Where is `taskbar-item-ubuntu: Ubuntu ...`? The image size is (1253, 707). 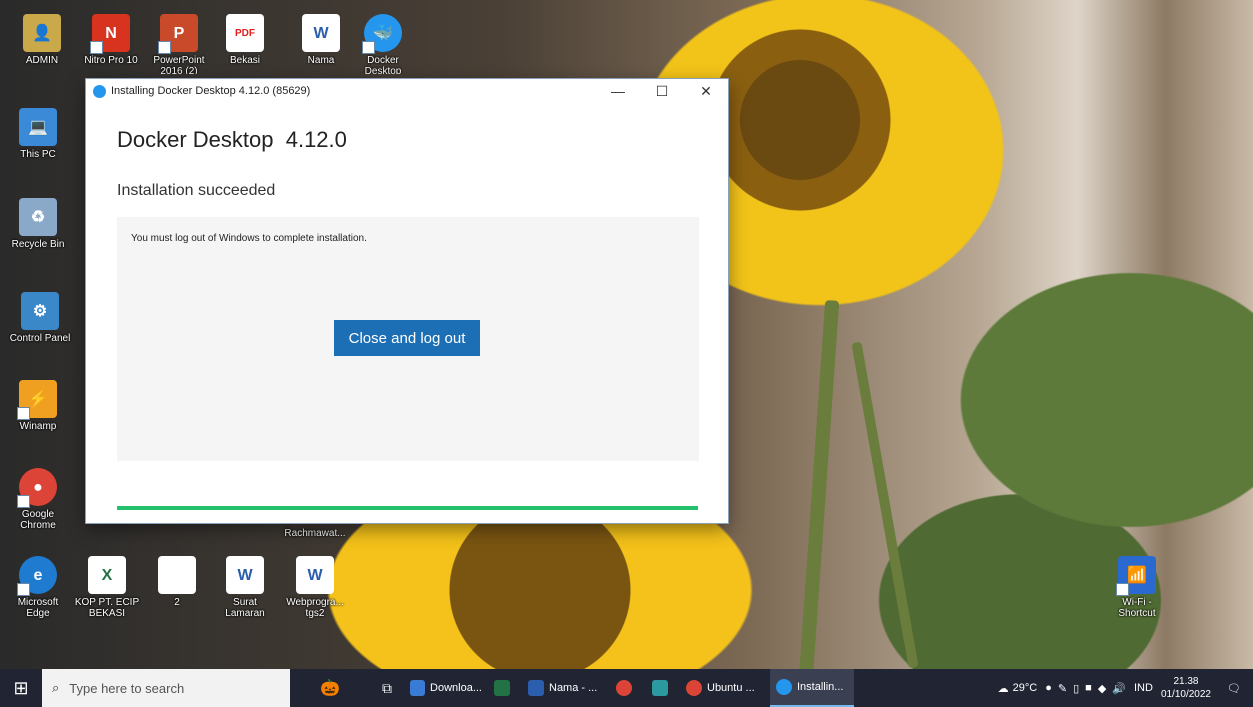
taskbar-item-ubuntu: Ubuntu ... is located at coordinates (725, 688).